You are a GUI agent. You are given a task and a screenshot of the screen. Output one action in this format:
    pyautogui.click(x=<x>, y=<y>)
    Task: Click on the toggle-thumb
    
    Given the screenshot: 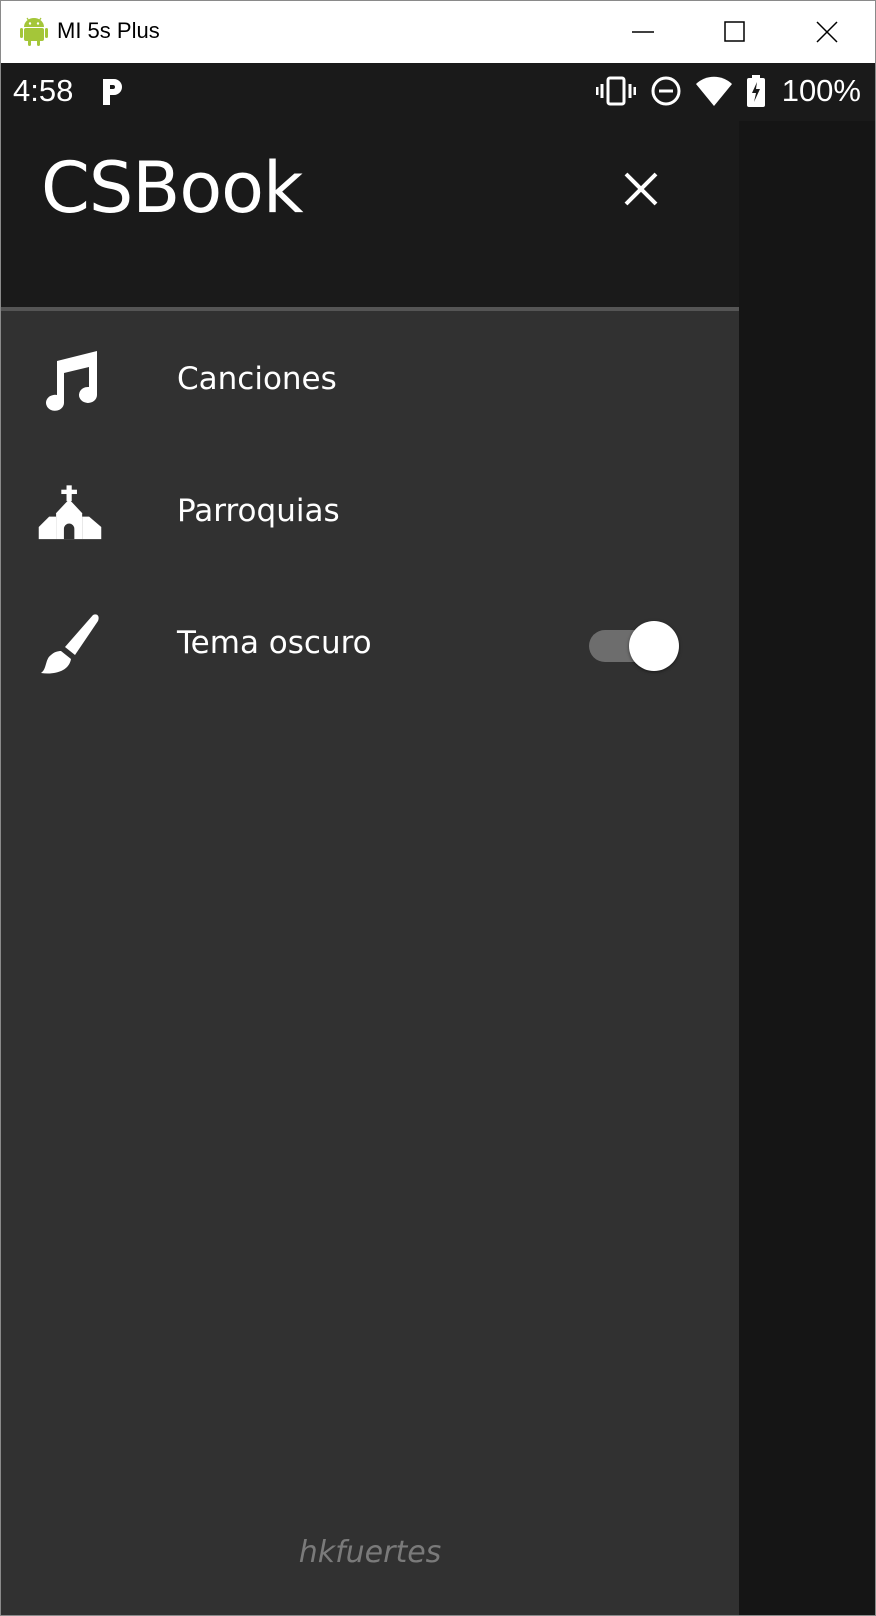 What is the action you would take?
    pyautogui.click(x=654, y=646)
    